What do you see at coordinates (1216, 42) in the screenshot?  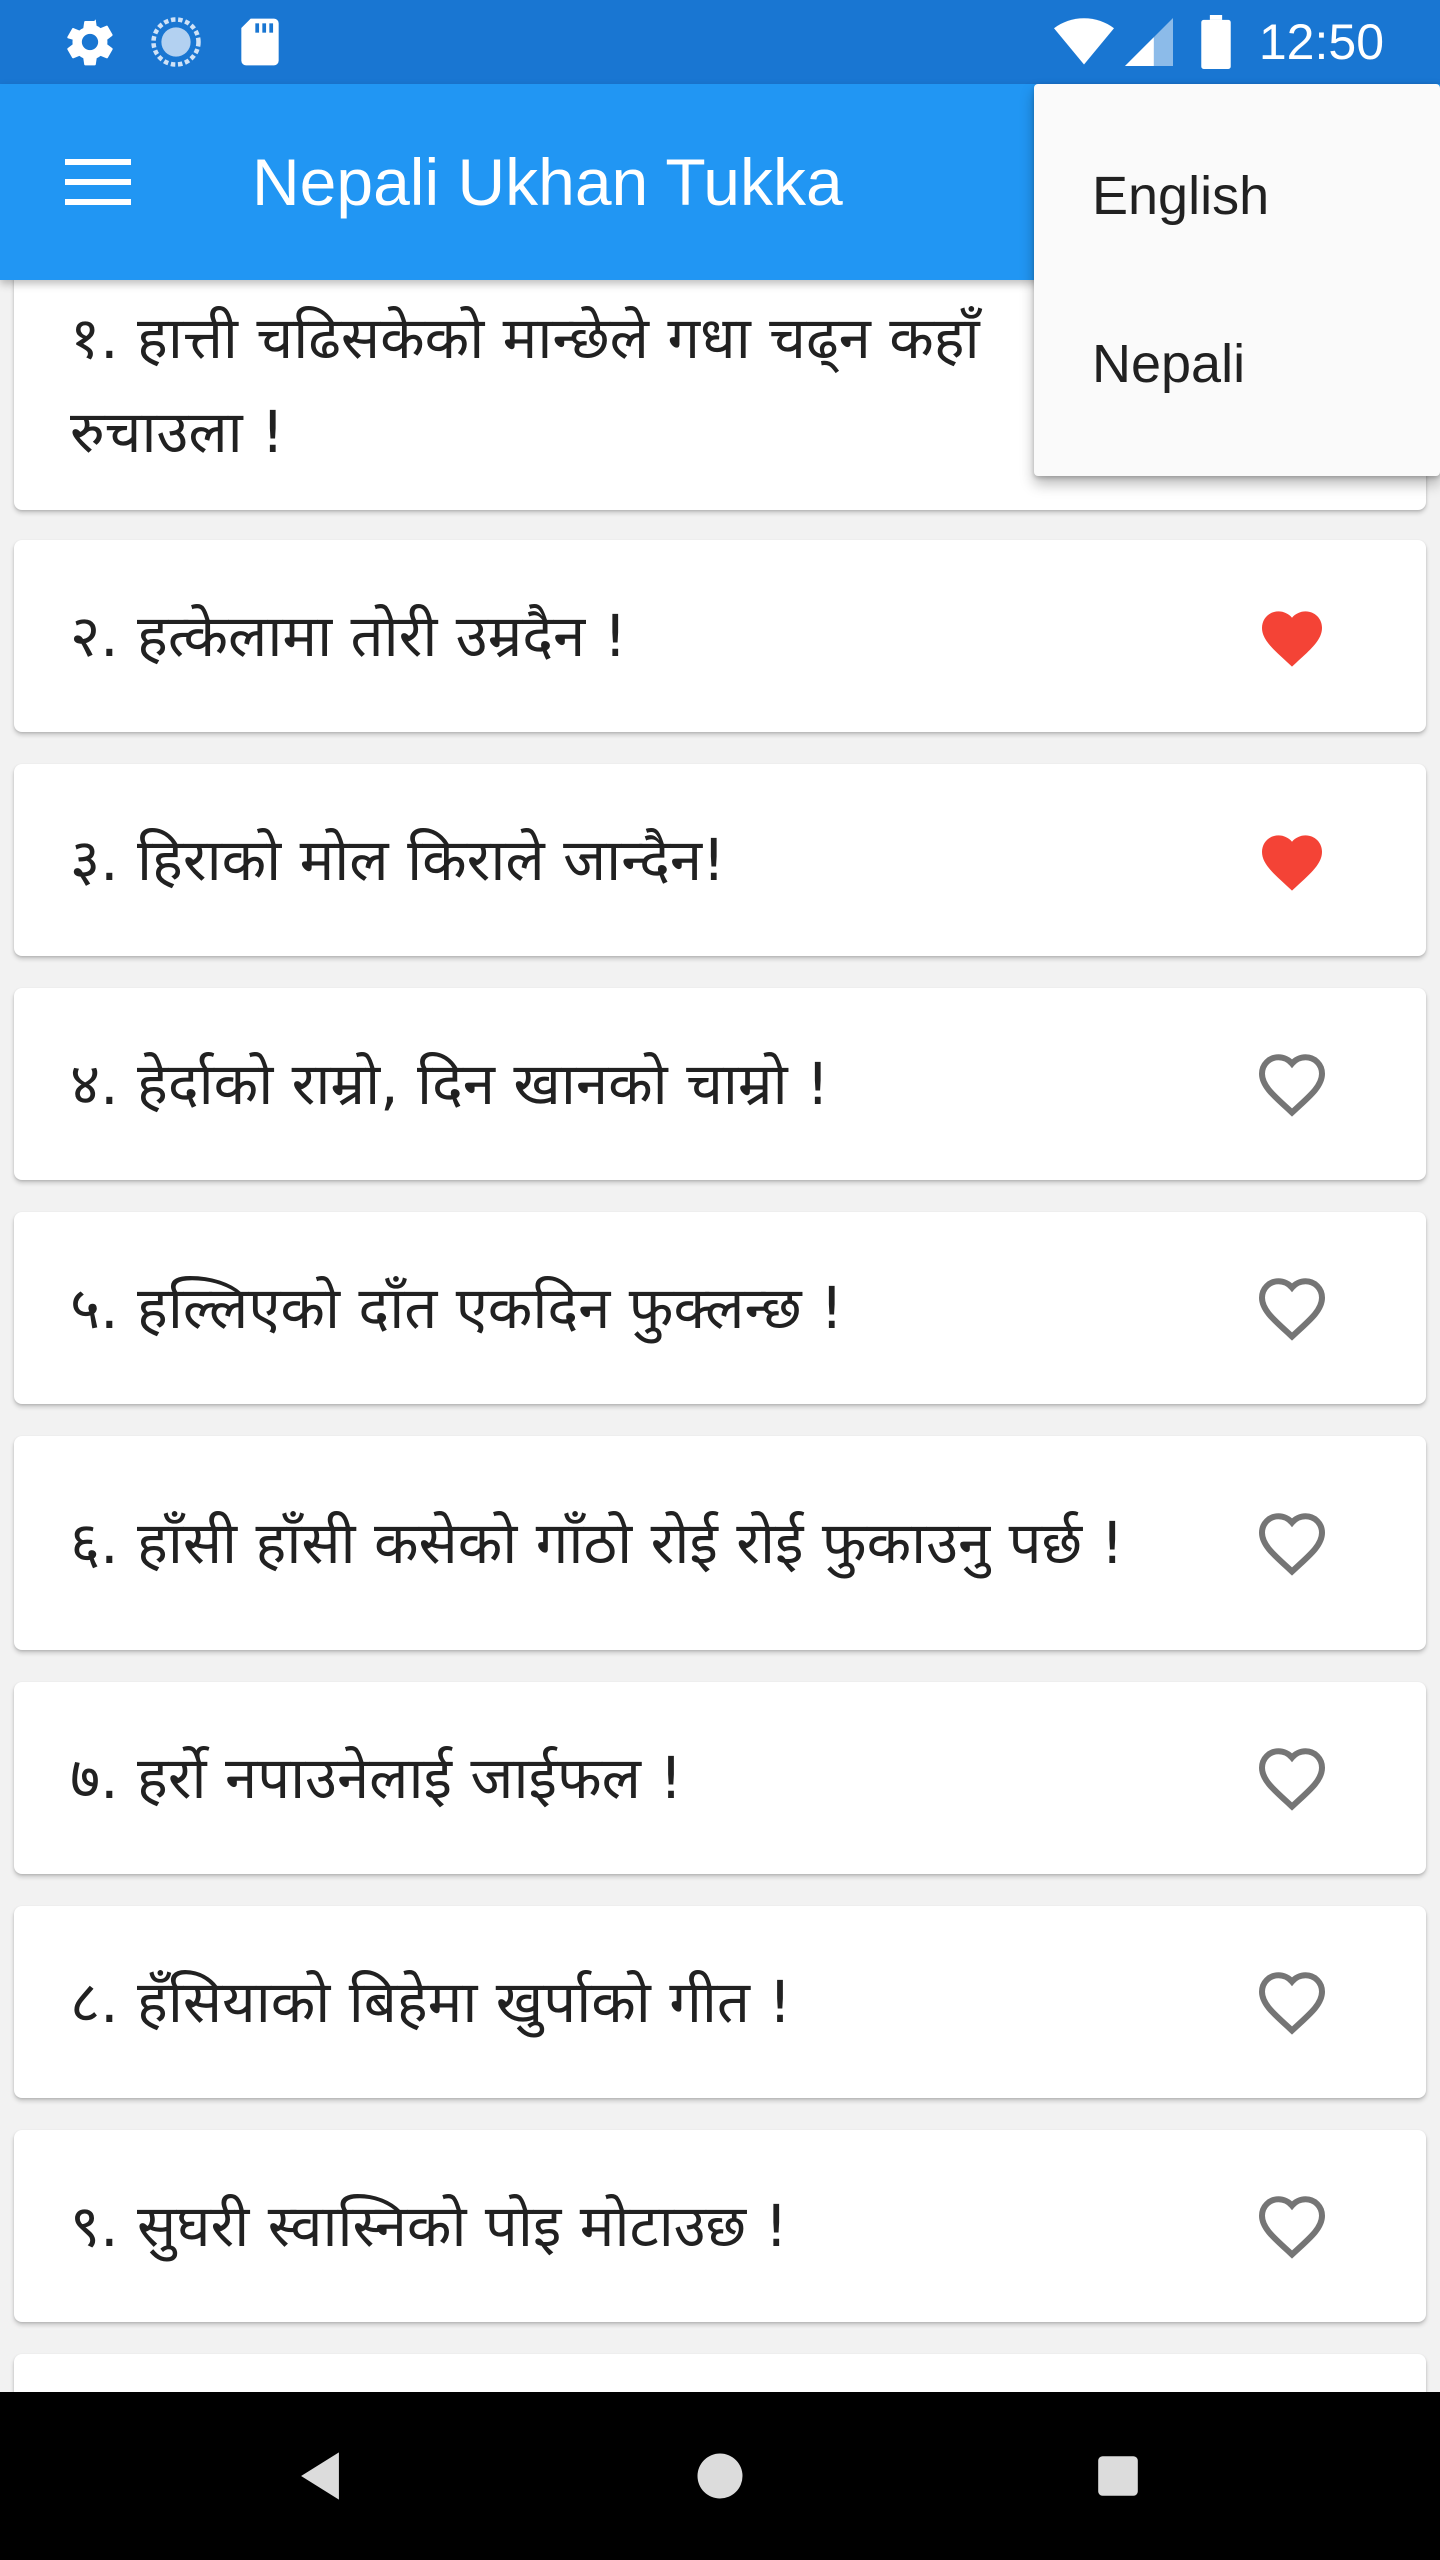 I see `battery-icon` at bounding box center [1216, 42].